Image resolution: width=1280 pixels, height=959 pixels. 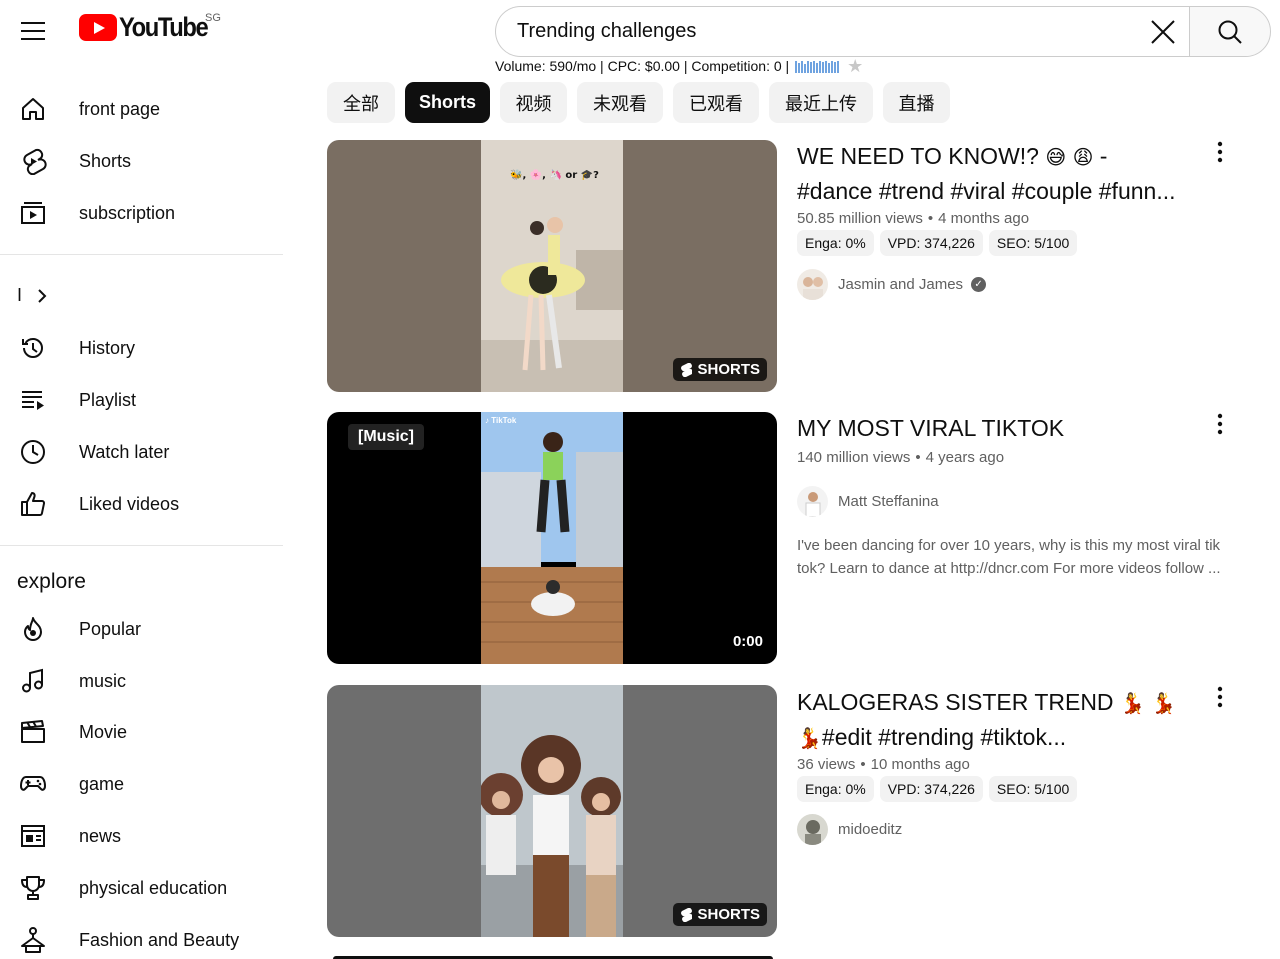 I want to click on sidebar-item-watch-later: Watch later, so click(x=141, y=452).